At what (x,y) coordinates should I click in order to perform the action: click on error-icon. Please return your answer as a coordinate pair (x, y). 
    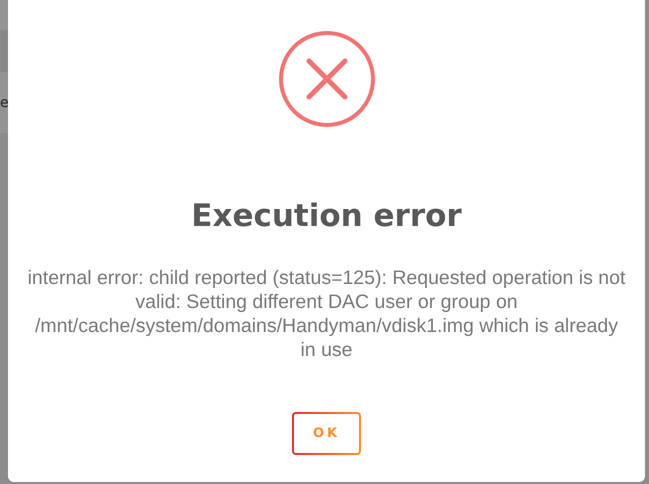
    Looking at the image, I should click on (327, 79).